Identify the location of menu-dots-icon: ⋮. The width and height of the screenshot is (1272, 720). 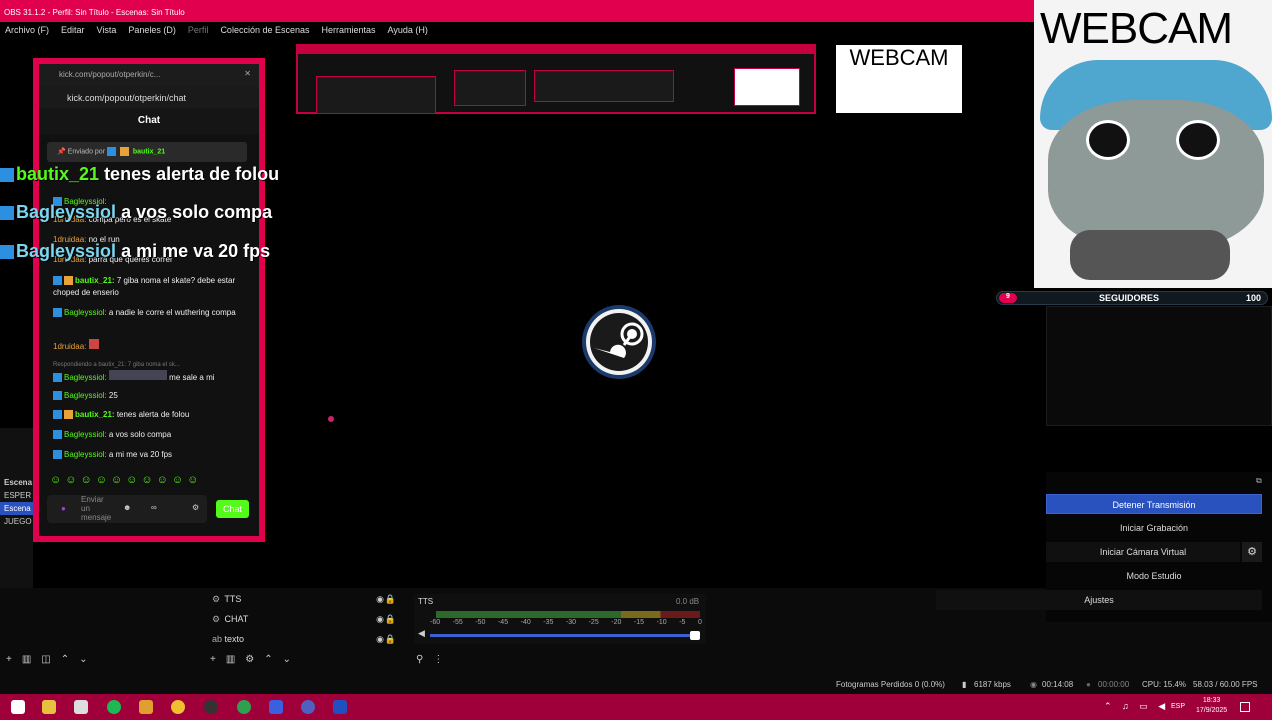
(438, 659).